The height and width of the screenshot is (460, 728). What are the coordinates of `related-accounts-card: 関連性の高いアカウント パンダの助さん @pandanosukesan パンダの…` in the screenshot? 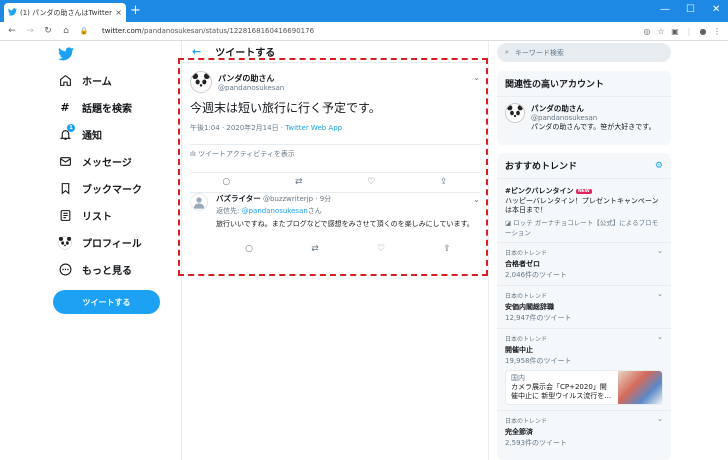 It's located at (584, 108).